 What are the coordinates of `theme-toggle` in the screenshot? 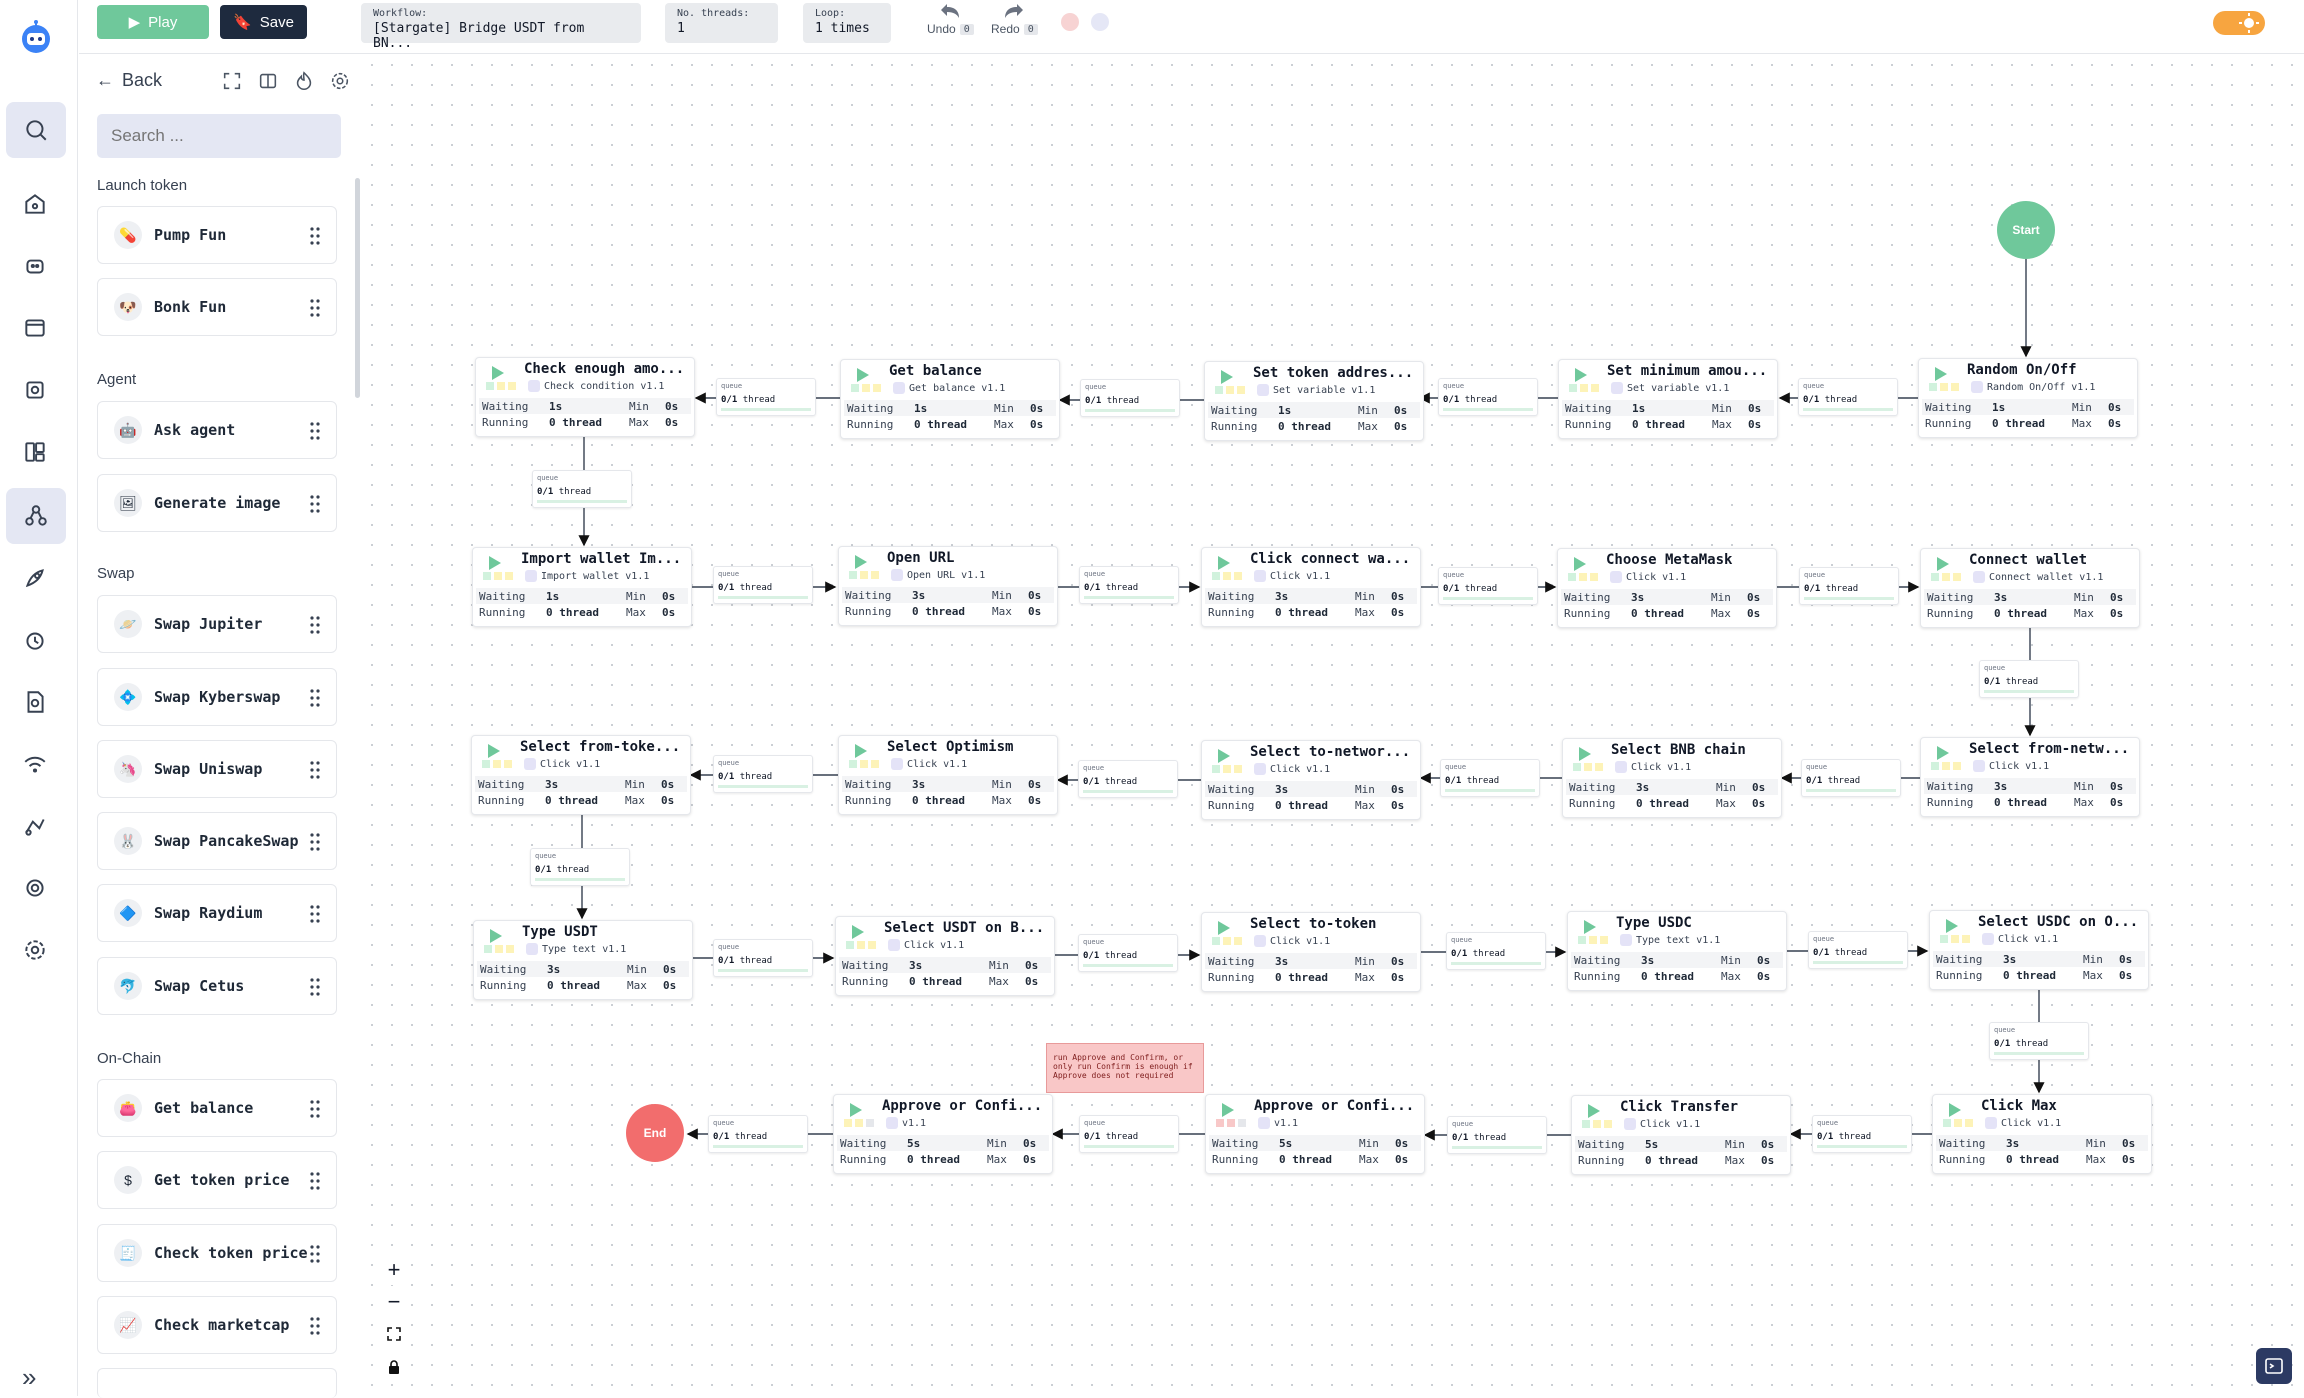 It's located at (2239, 23).